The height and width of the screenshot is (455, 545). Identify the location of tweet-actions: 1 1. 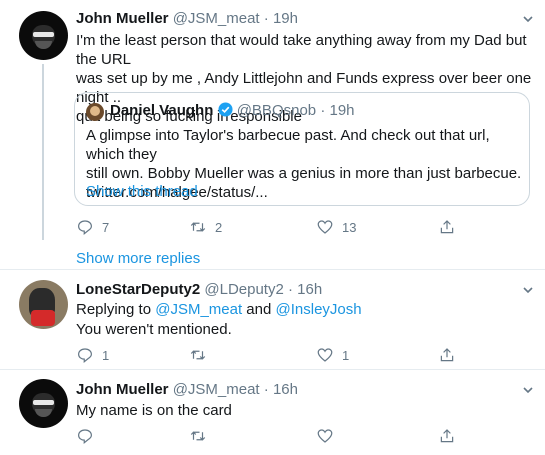
(306, 355).